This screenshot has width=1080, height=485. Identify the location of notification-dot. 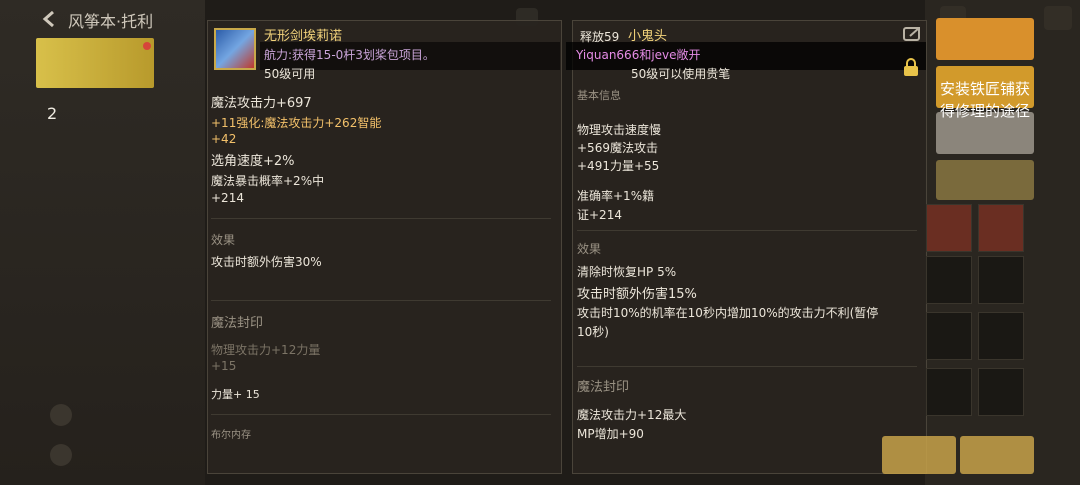
(147, 46).